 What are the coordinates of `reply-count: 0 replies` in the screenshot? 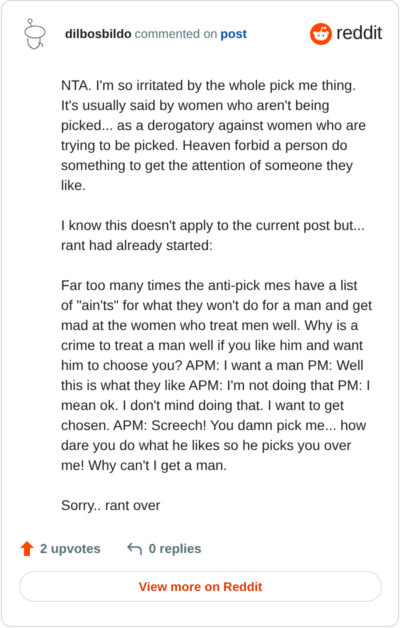 It's located at (175, 548).